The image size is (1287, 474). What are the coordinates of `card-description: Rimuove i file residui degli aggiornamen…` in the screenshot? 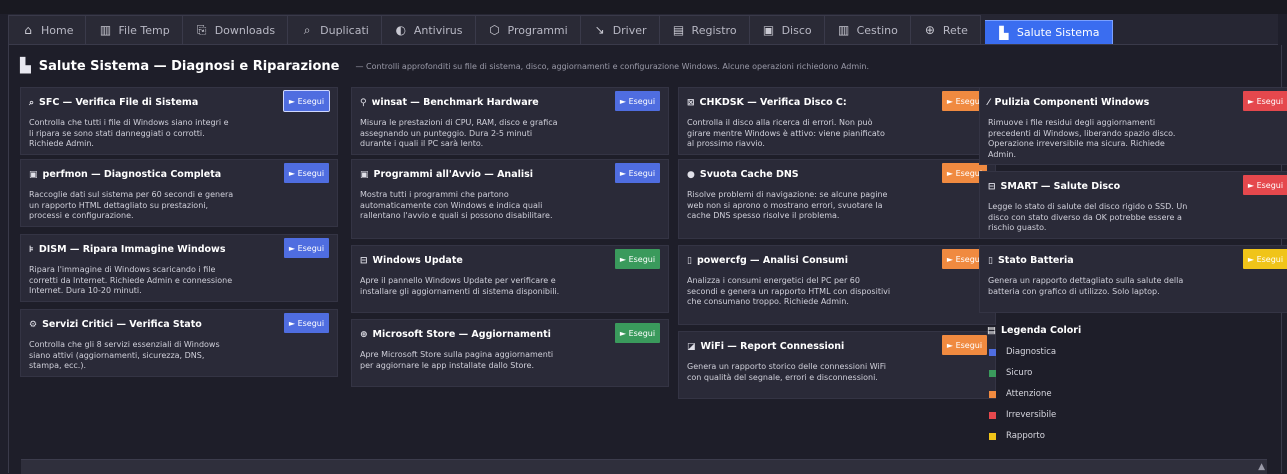 It's located at (1082, 138).